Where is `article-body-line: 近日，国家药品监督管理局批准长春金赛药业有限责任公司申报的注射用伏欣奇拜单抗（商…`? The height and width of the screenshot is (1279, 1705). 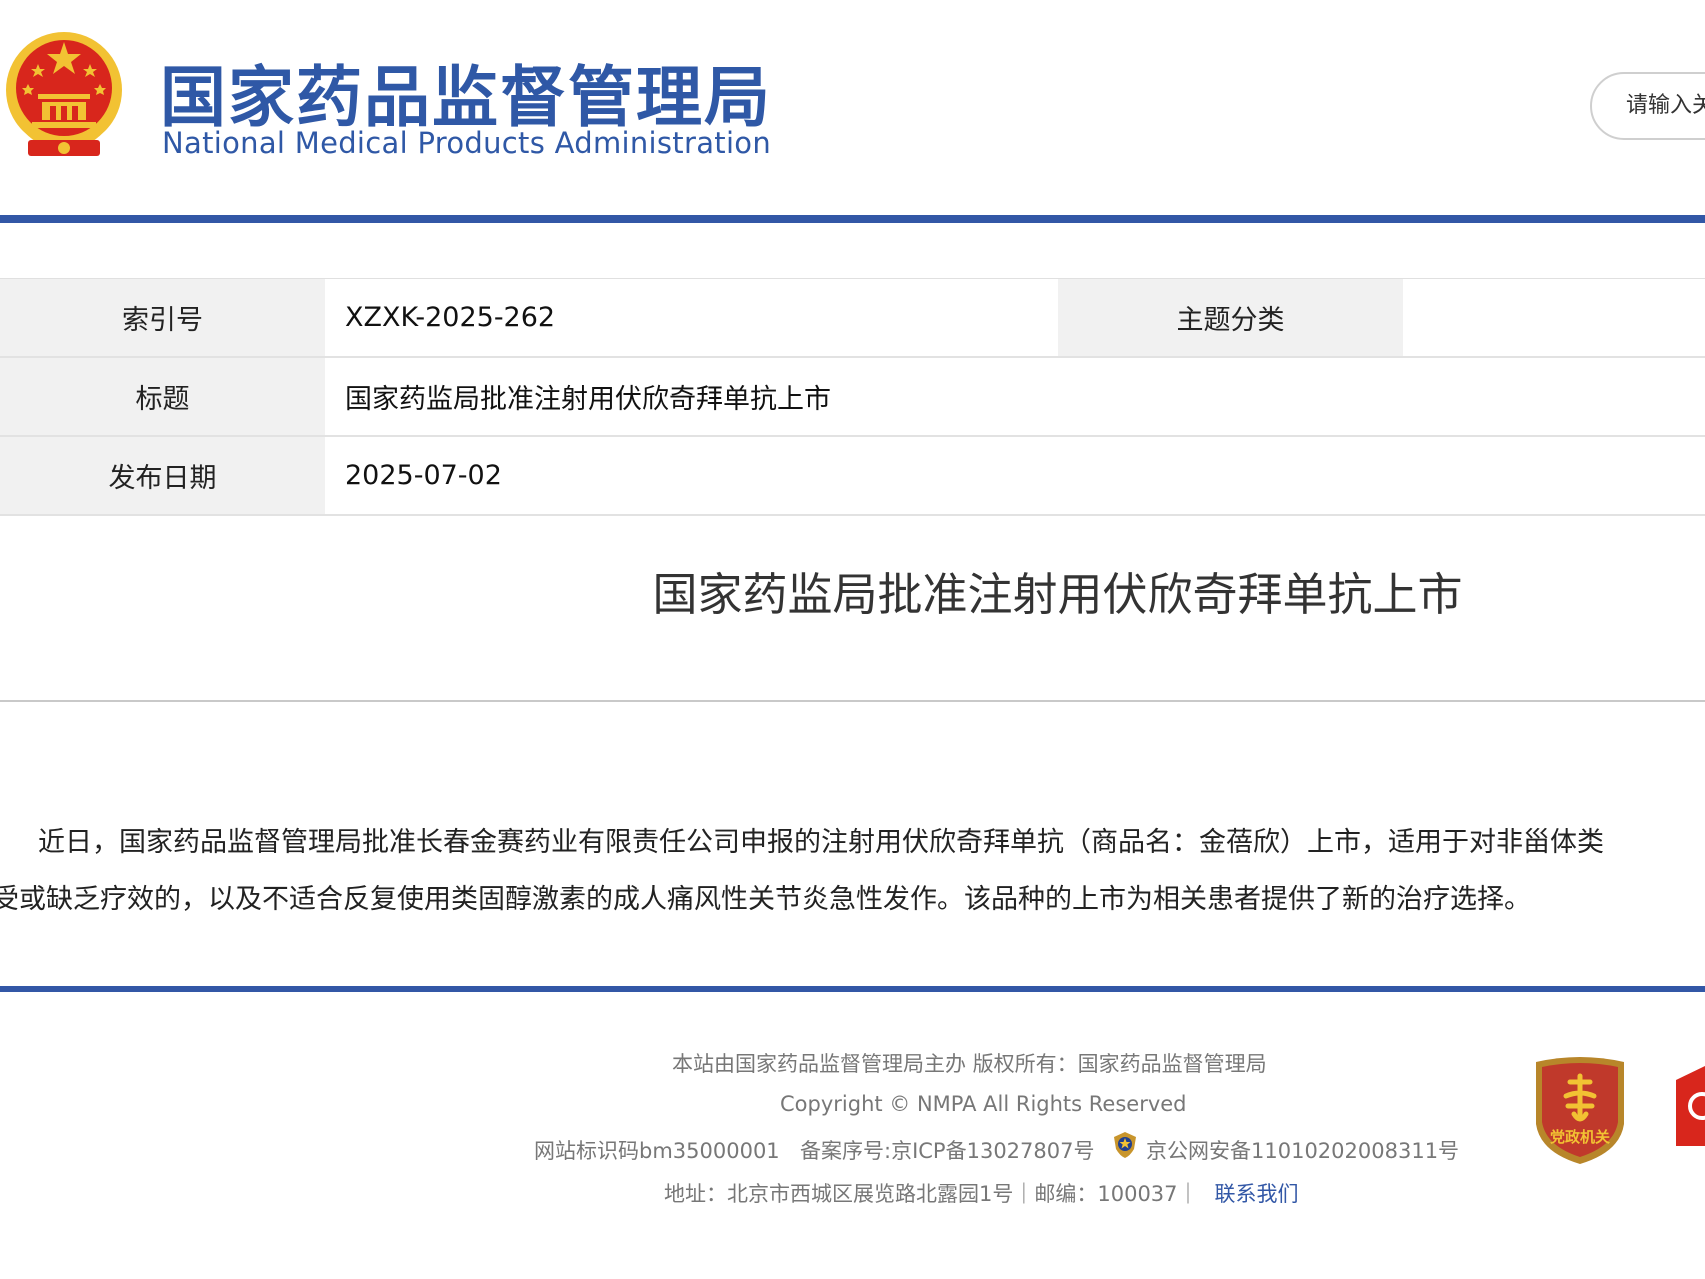 article-body-line: 近日，国家药品监督管理局批准长春金赛药业有限责任公司申报的注射用伏欣奇拜单抗（商… is located at coordinates (821, 842).